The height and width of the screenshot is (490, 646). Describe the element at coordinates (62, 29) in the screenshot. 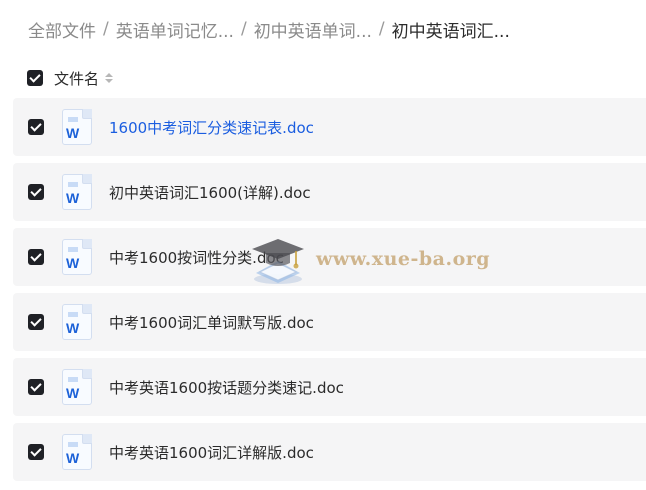

I see `breadcrumb-item-all-files: 全部文件` at that location.